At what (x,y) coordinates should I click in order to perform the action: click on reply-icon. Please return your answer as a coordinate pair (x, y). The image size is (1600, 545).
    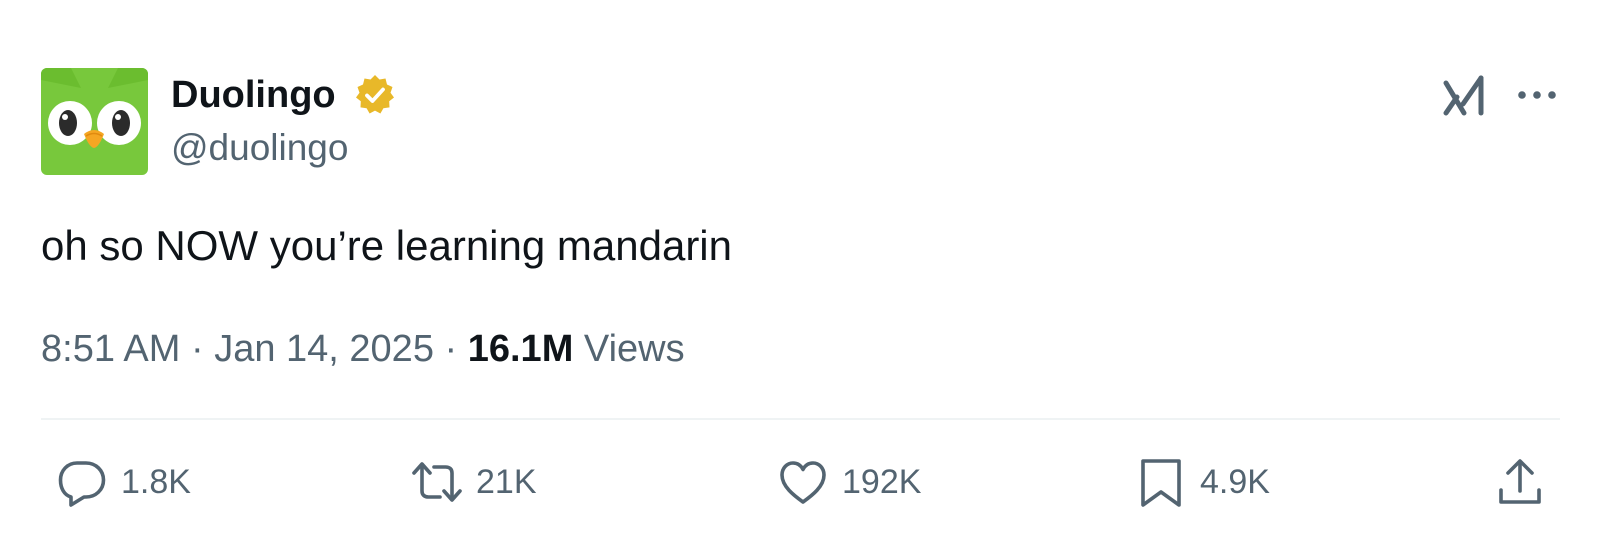
    Looking at the image, I should click on (82, 484).